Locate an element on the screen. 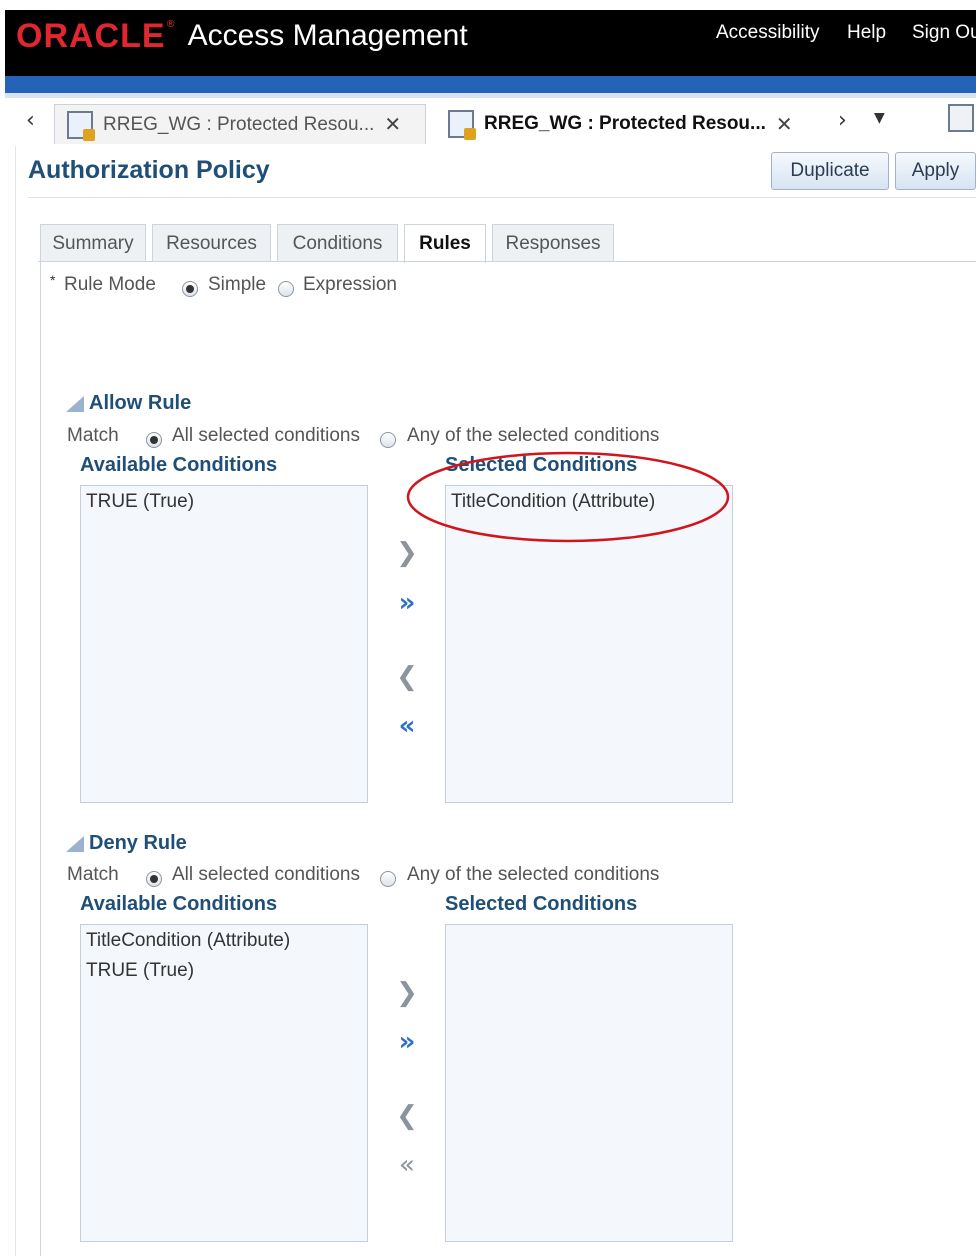  tab-conditions: Conditions is located at coordinates (337, 243).